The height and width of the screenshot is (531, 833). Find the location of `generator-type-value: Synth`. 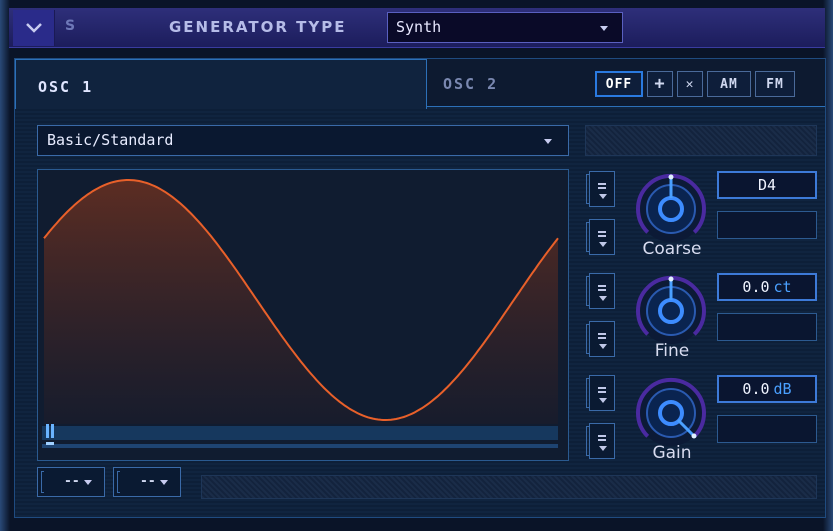

generator-type-value: Synth is located at coordinates (419, 27).